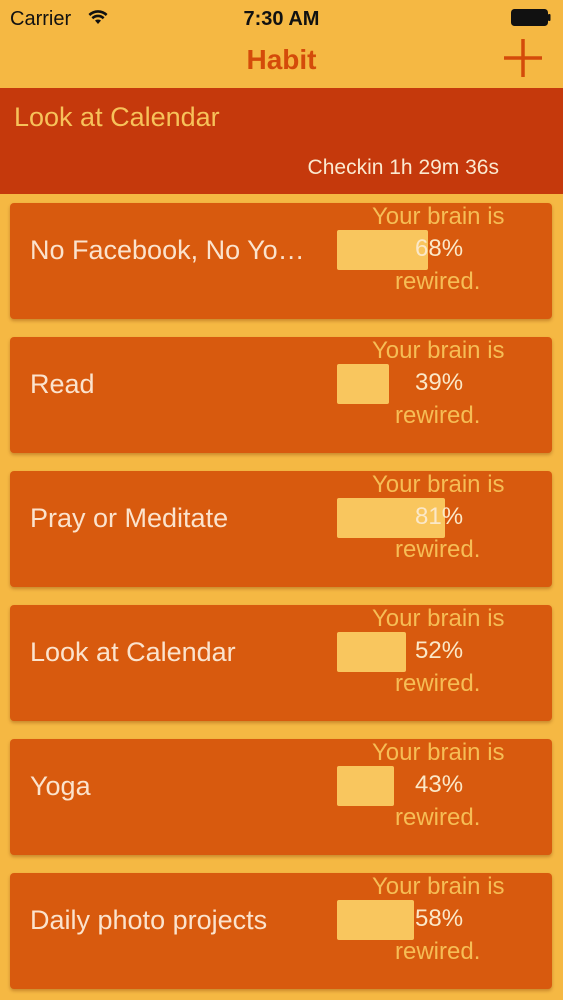  What do you see at coordinates (281, 395) in the screenshot?
I see `habit-card: Read Your brain is 39% rewired.` at bounding box center [281, 395].